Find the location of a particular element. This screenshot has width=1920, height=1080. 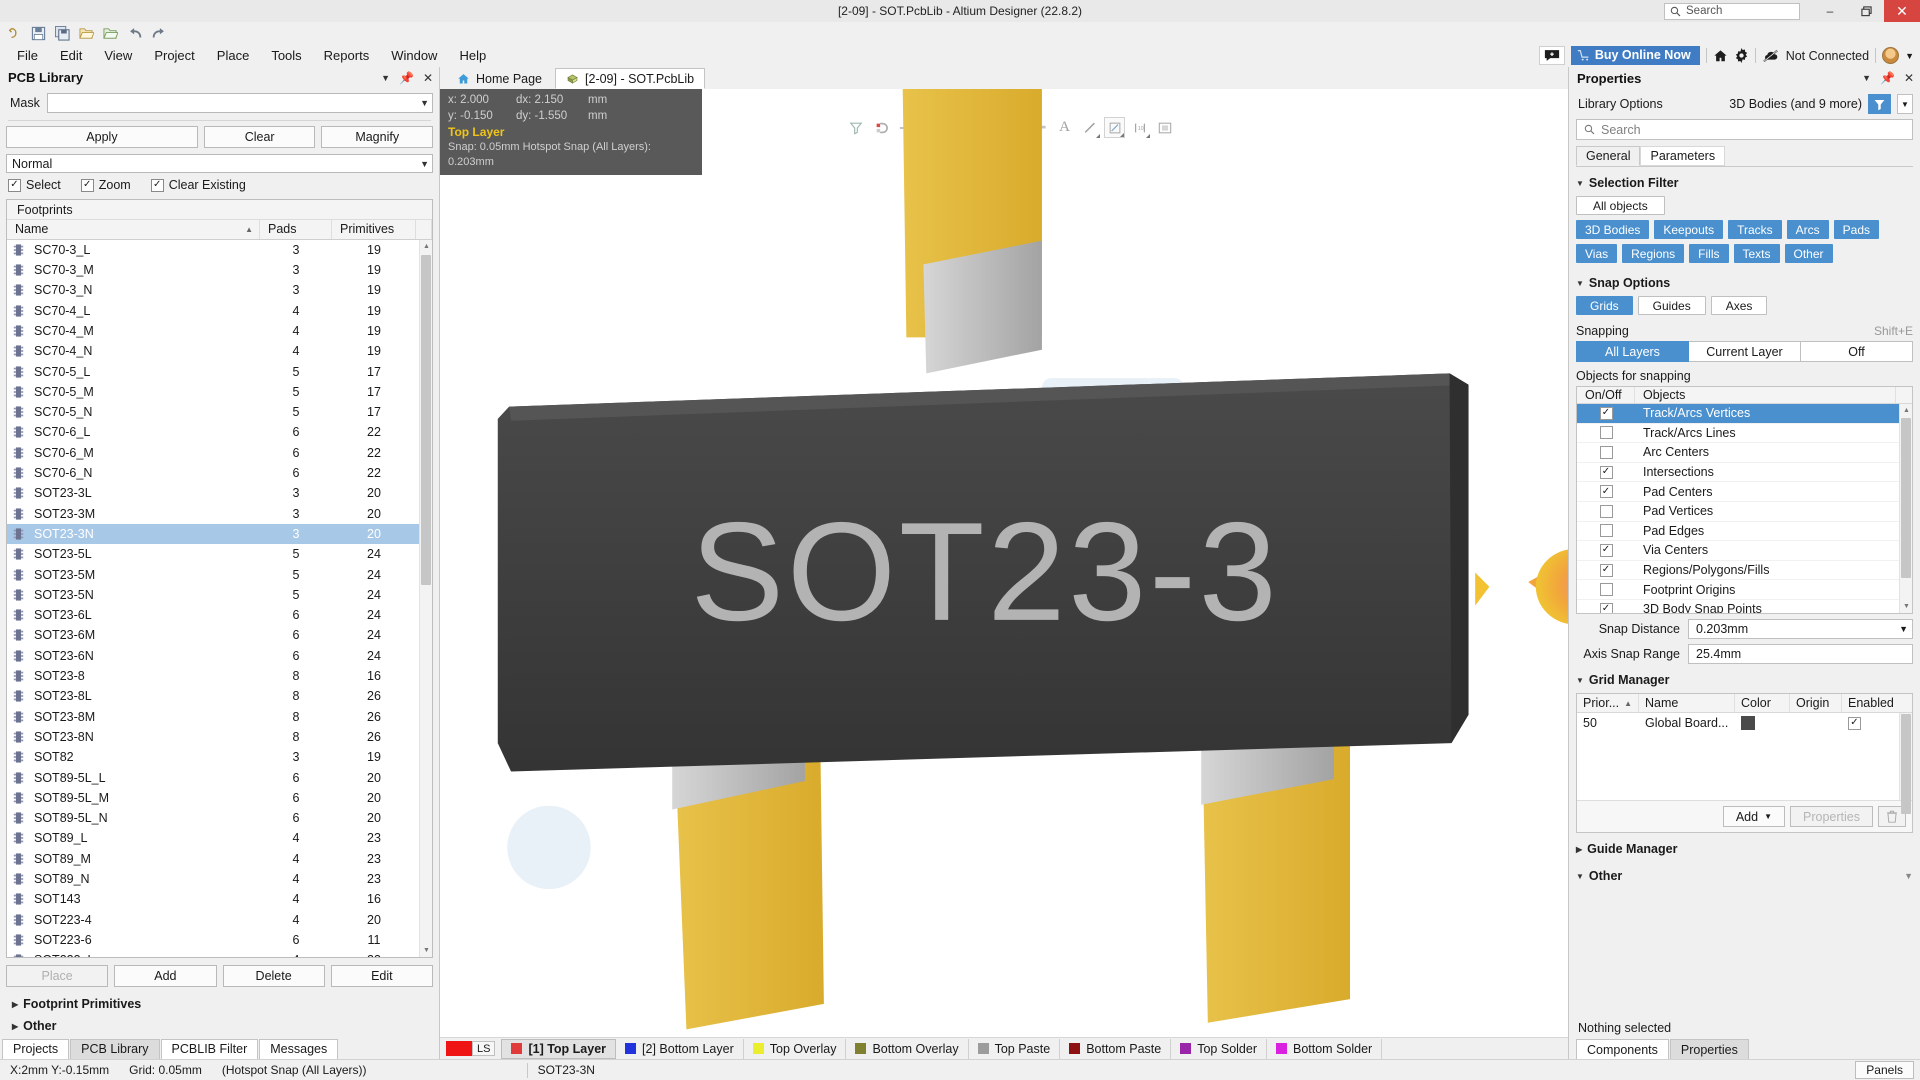

menu-help: Help is located at coordinates (472, 55).